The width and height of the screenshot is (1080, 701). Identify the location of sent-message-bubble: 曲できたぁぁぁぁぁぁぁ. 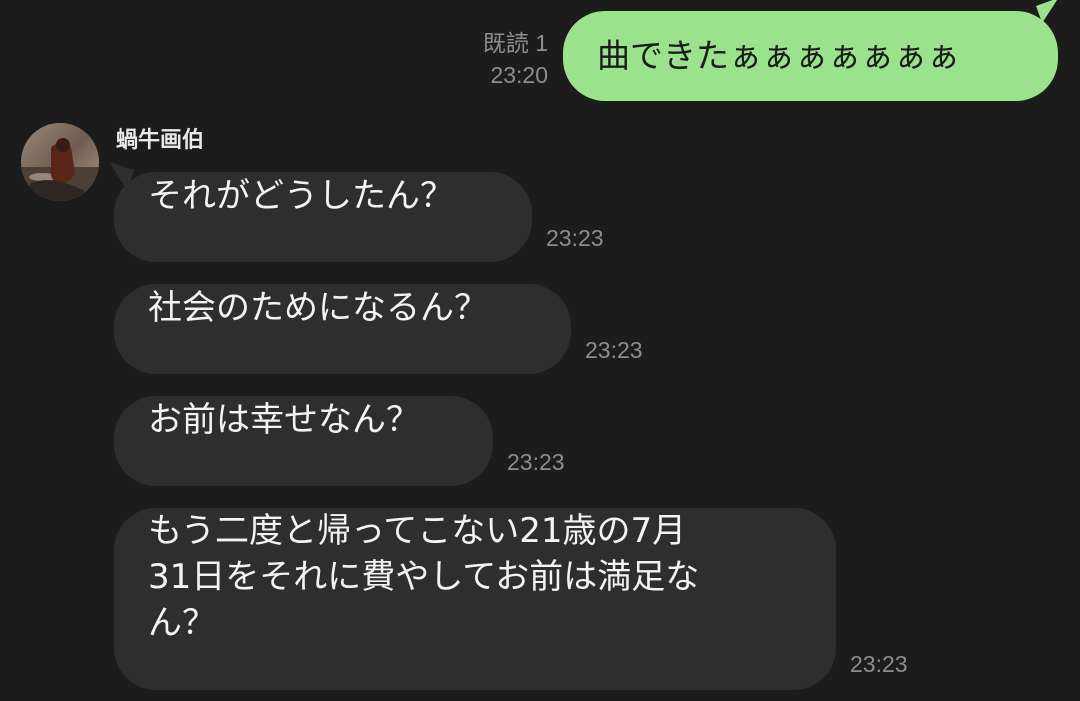
(810, 56).